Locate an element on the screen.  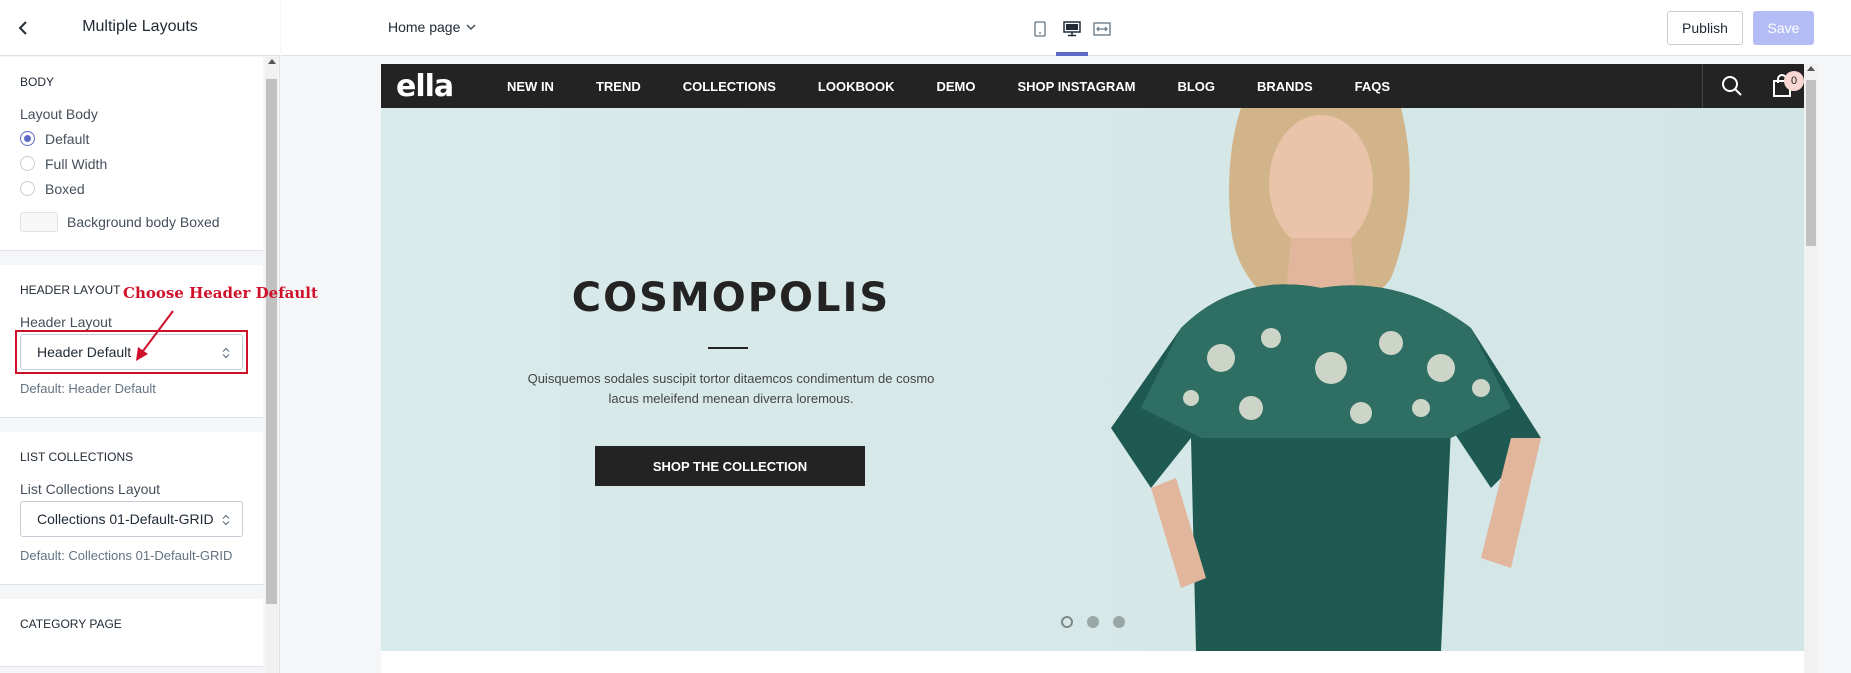
nav-item-lookbook: LOOKBOOK is located at coordinates (856, 86).